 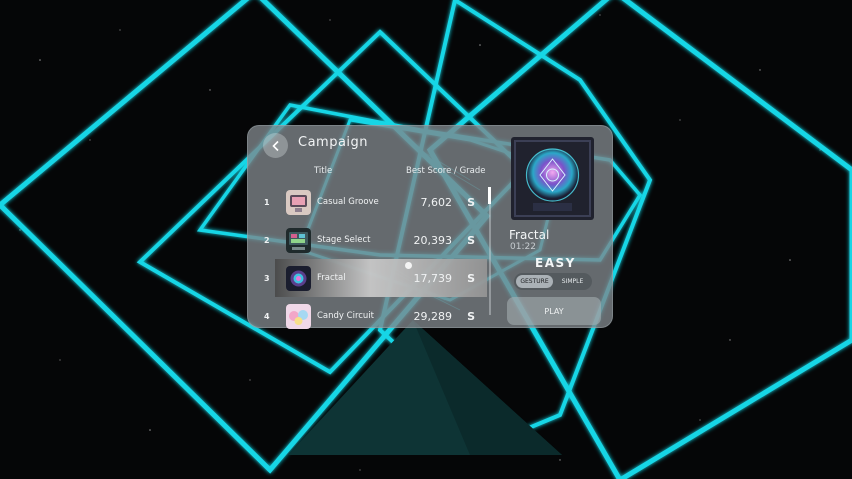 I want to click on mode-gesture-option: GESTURE, so click(x=534, y=281).